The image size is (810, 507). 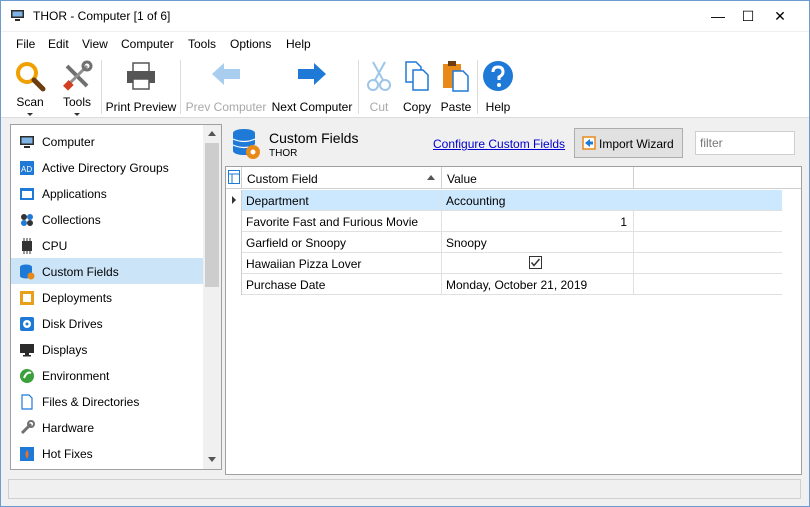 What do you see at coordinates (499, 144) in the screenshot?
I see `configure-custom-fields-link: Configure Custom Fields` at bounding box center [499, 144].